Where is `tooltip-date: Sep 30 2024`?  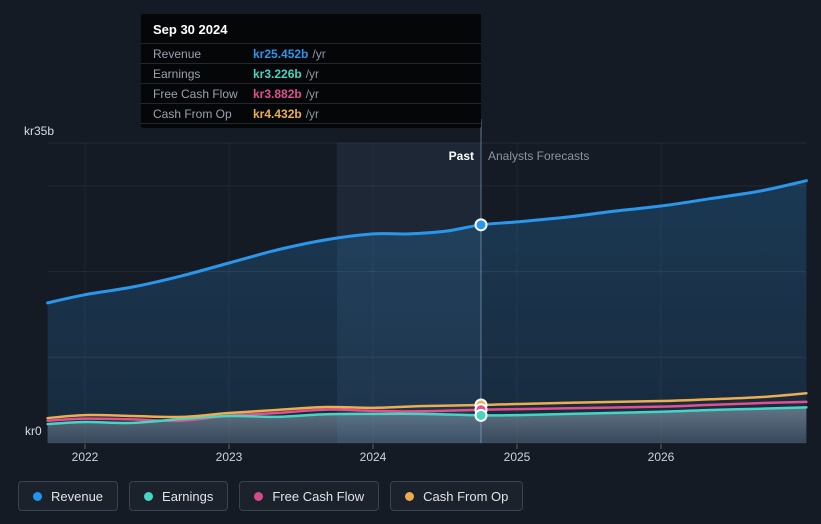 tooltip-date: Sep 30 2024 is located at coordinates (311, 29).